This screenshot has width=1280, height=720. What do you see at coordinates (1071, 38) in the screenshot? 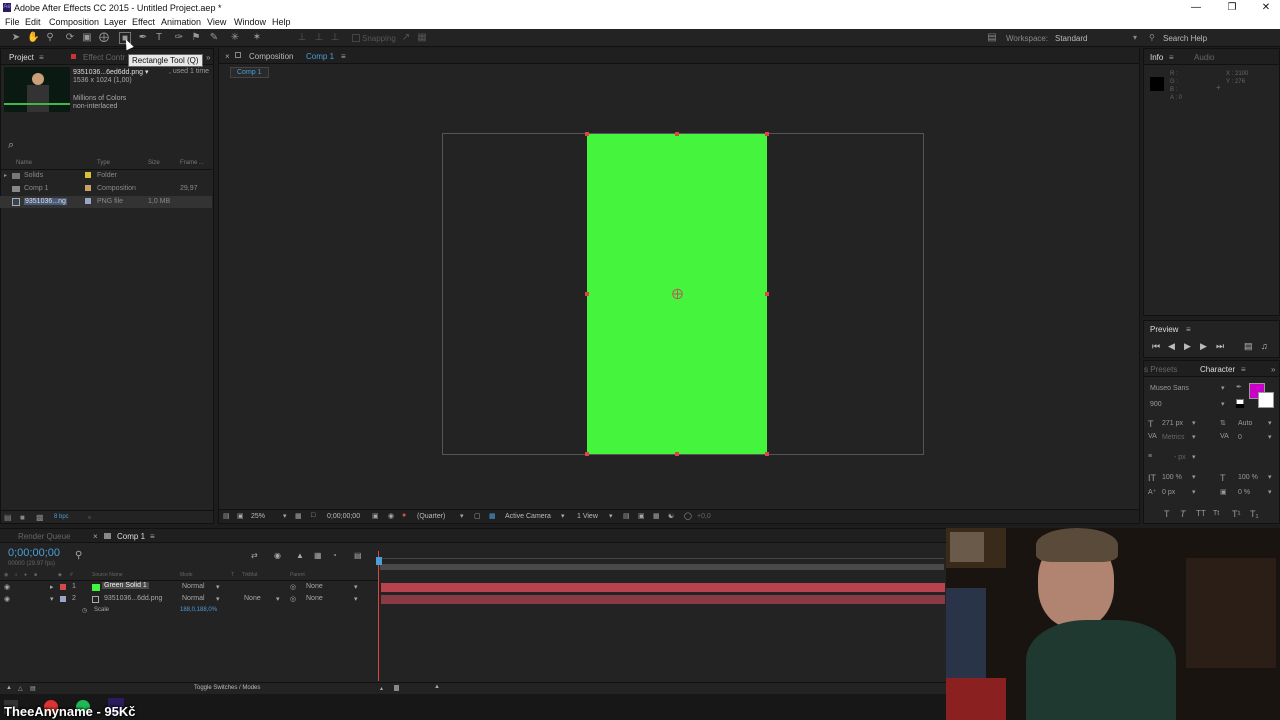
I see `workspace-dropdown: Standard` at bounding box center [1071, 38].